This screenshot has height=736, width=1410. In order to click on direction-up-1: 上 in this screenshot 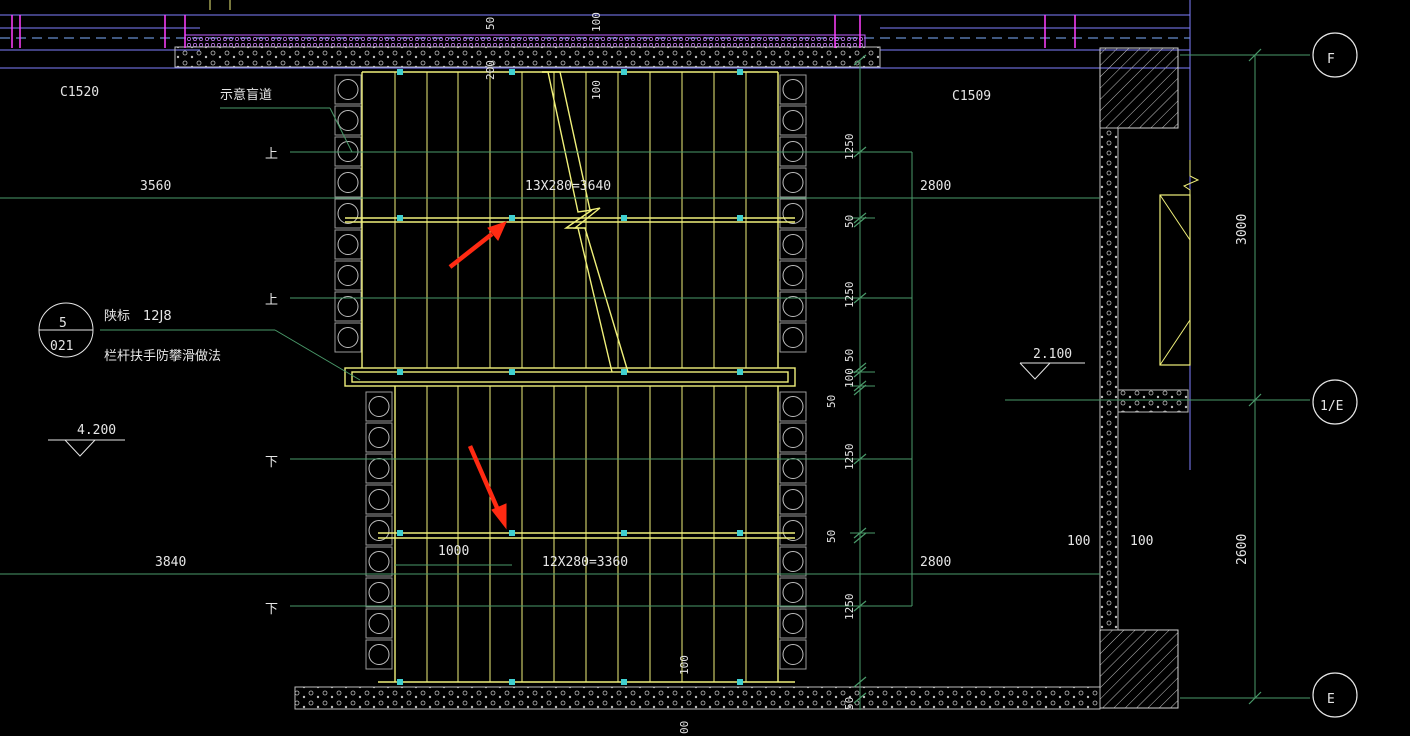, I will do `click(271, 154)`.